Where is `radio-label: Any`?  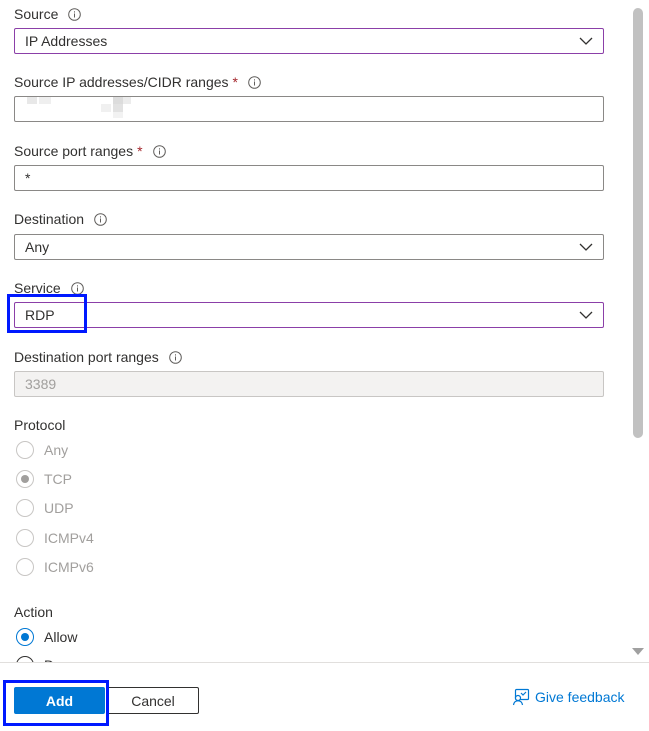 radio-label: Any is located at coordinates (56, 450).